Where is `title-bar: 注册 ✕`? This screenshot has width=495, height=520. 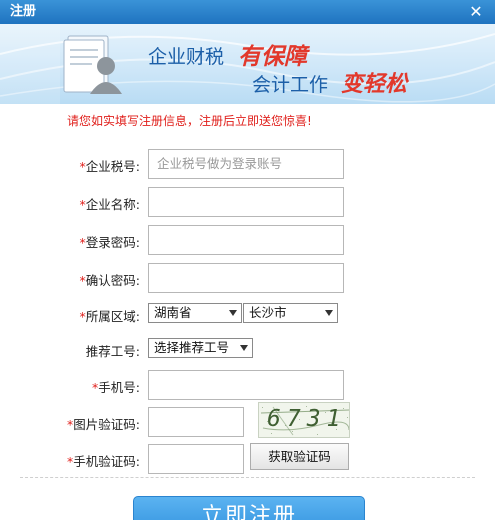
title-bar: 注册 ✕ is located at coordinates (247, 12).